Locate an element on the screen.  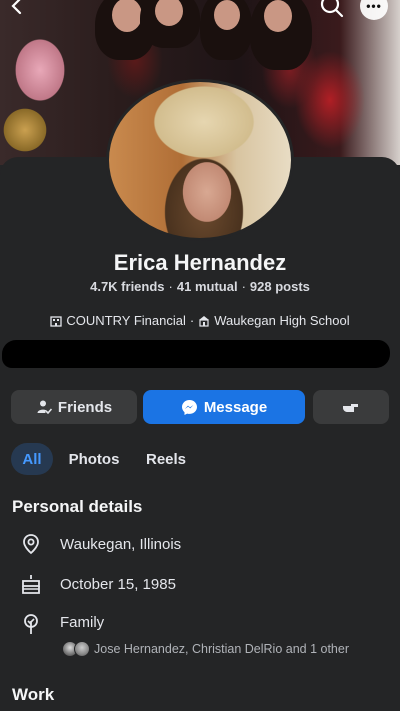
family-label: Family is located at coordinates (82, 622).